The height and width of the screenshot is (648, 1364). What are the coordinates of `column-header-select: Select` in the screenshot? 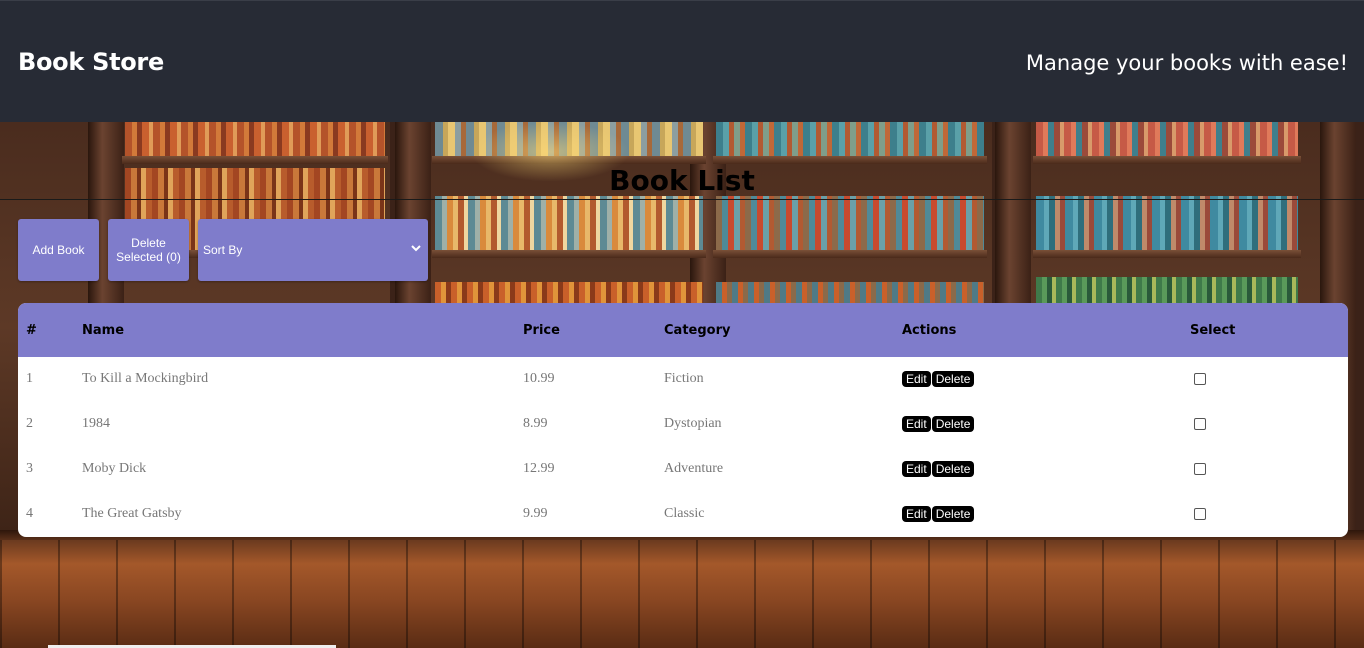 It's located at (1213, 330).